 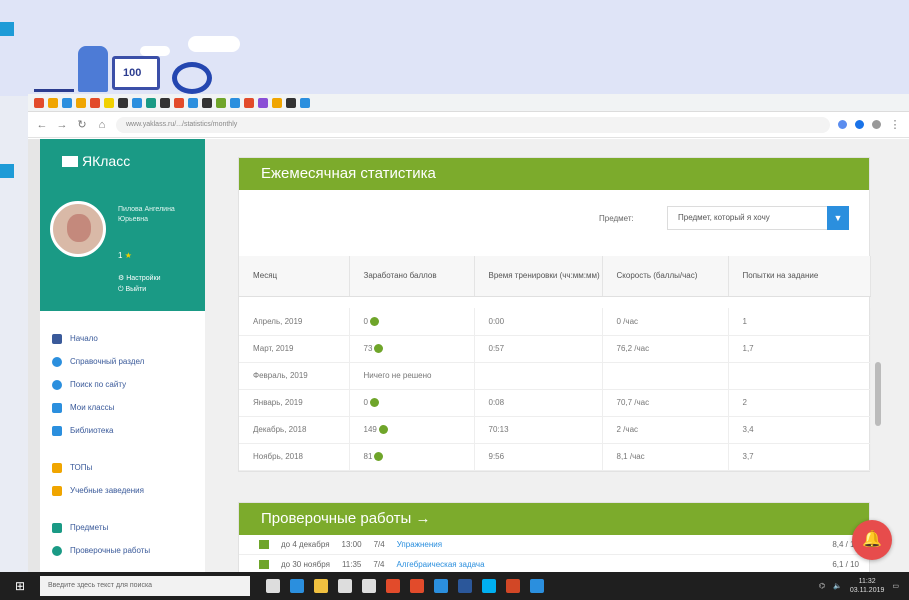 I want to click on work-link: Алгебраическая задача, so click(x=441, y=564).